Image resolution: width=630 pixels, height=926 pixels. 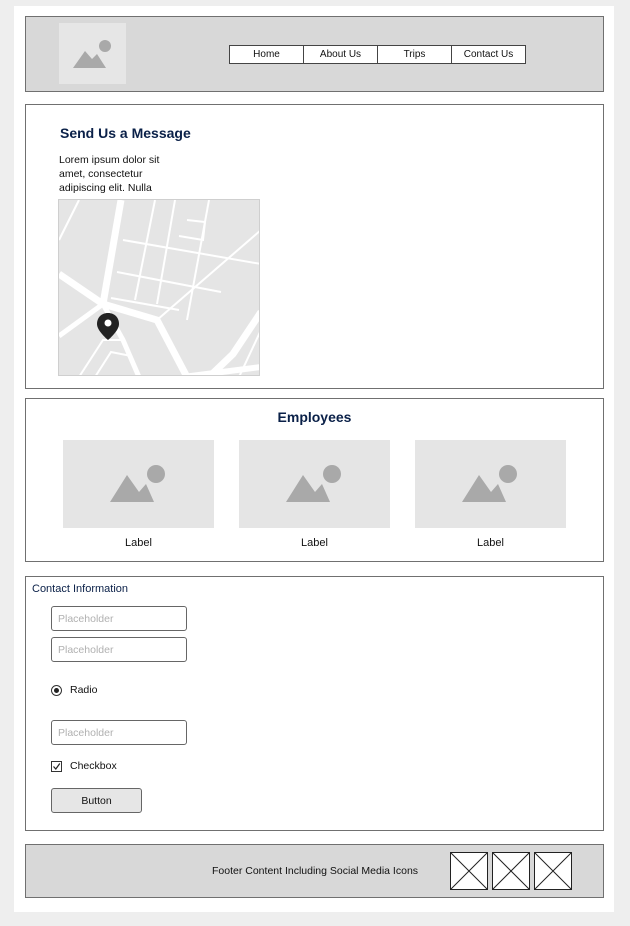 I want to click on map-graphic, so click(x=159, y=287).